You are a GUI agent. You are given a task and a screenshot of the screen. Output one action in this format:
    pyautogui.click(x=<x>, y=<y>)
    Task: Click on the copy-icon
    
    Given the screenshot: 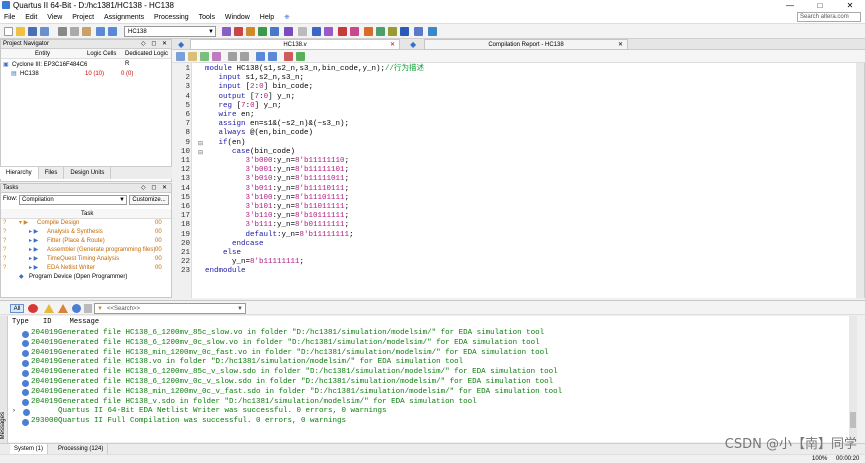 What is the action you would take?
    pyautogui.click(x=74, y=31)
    